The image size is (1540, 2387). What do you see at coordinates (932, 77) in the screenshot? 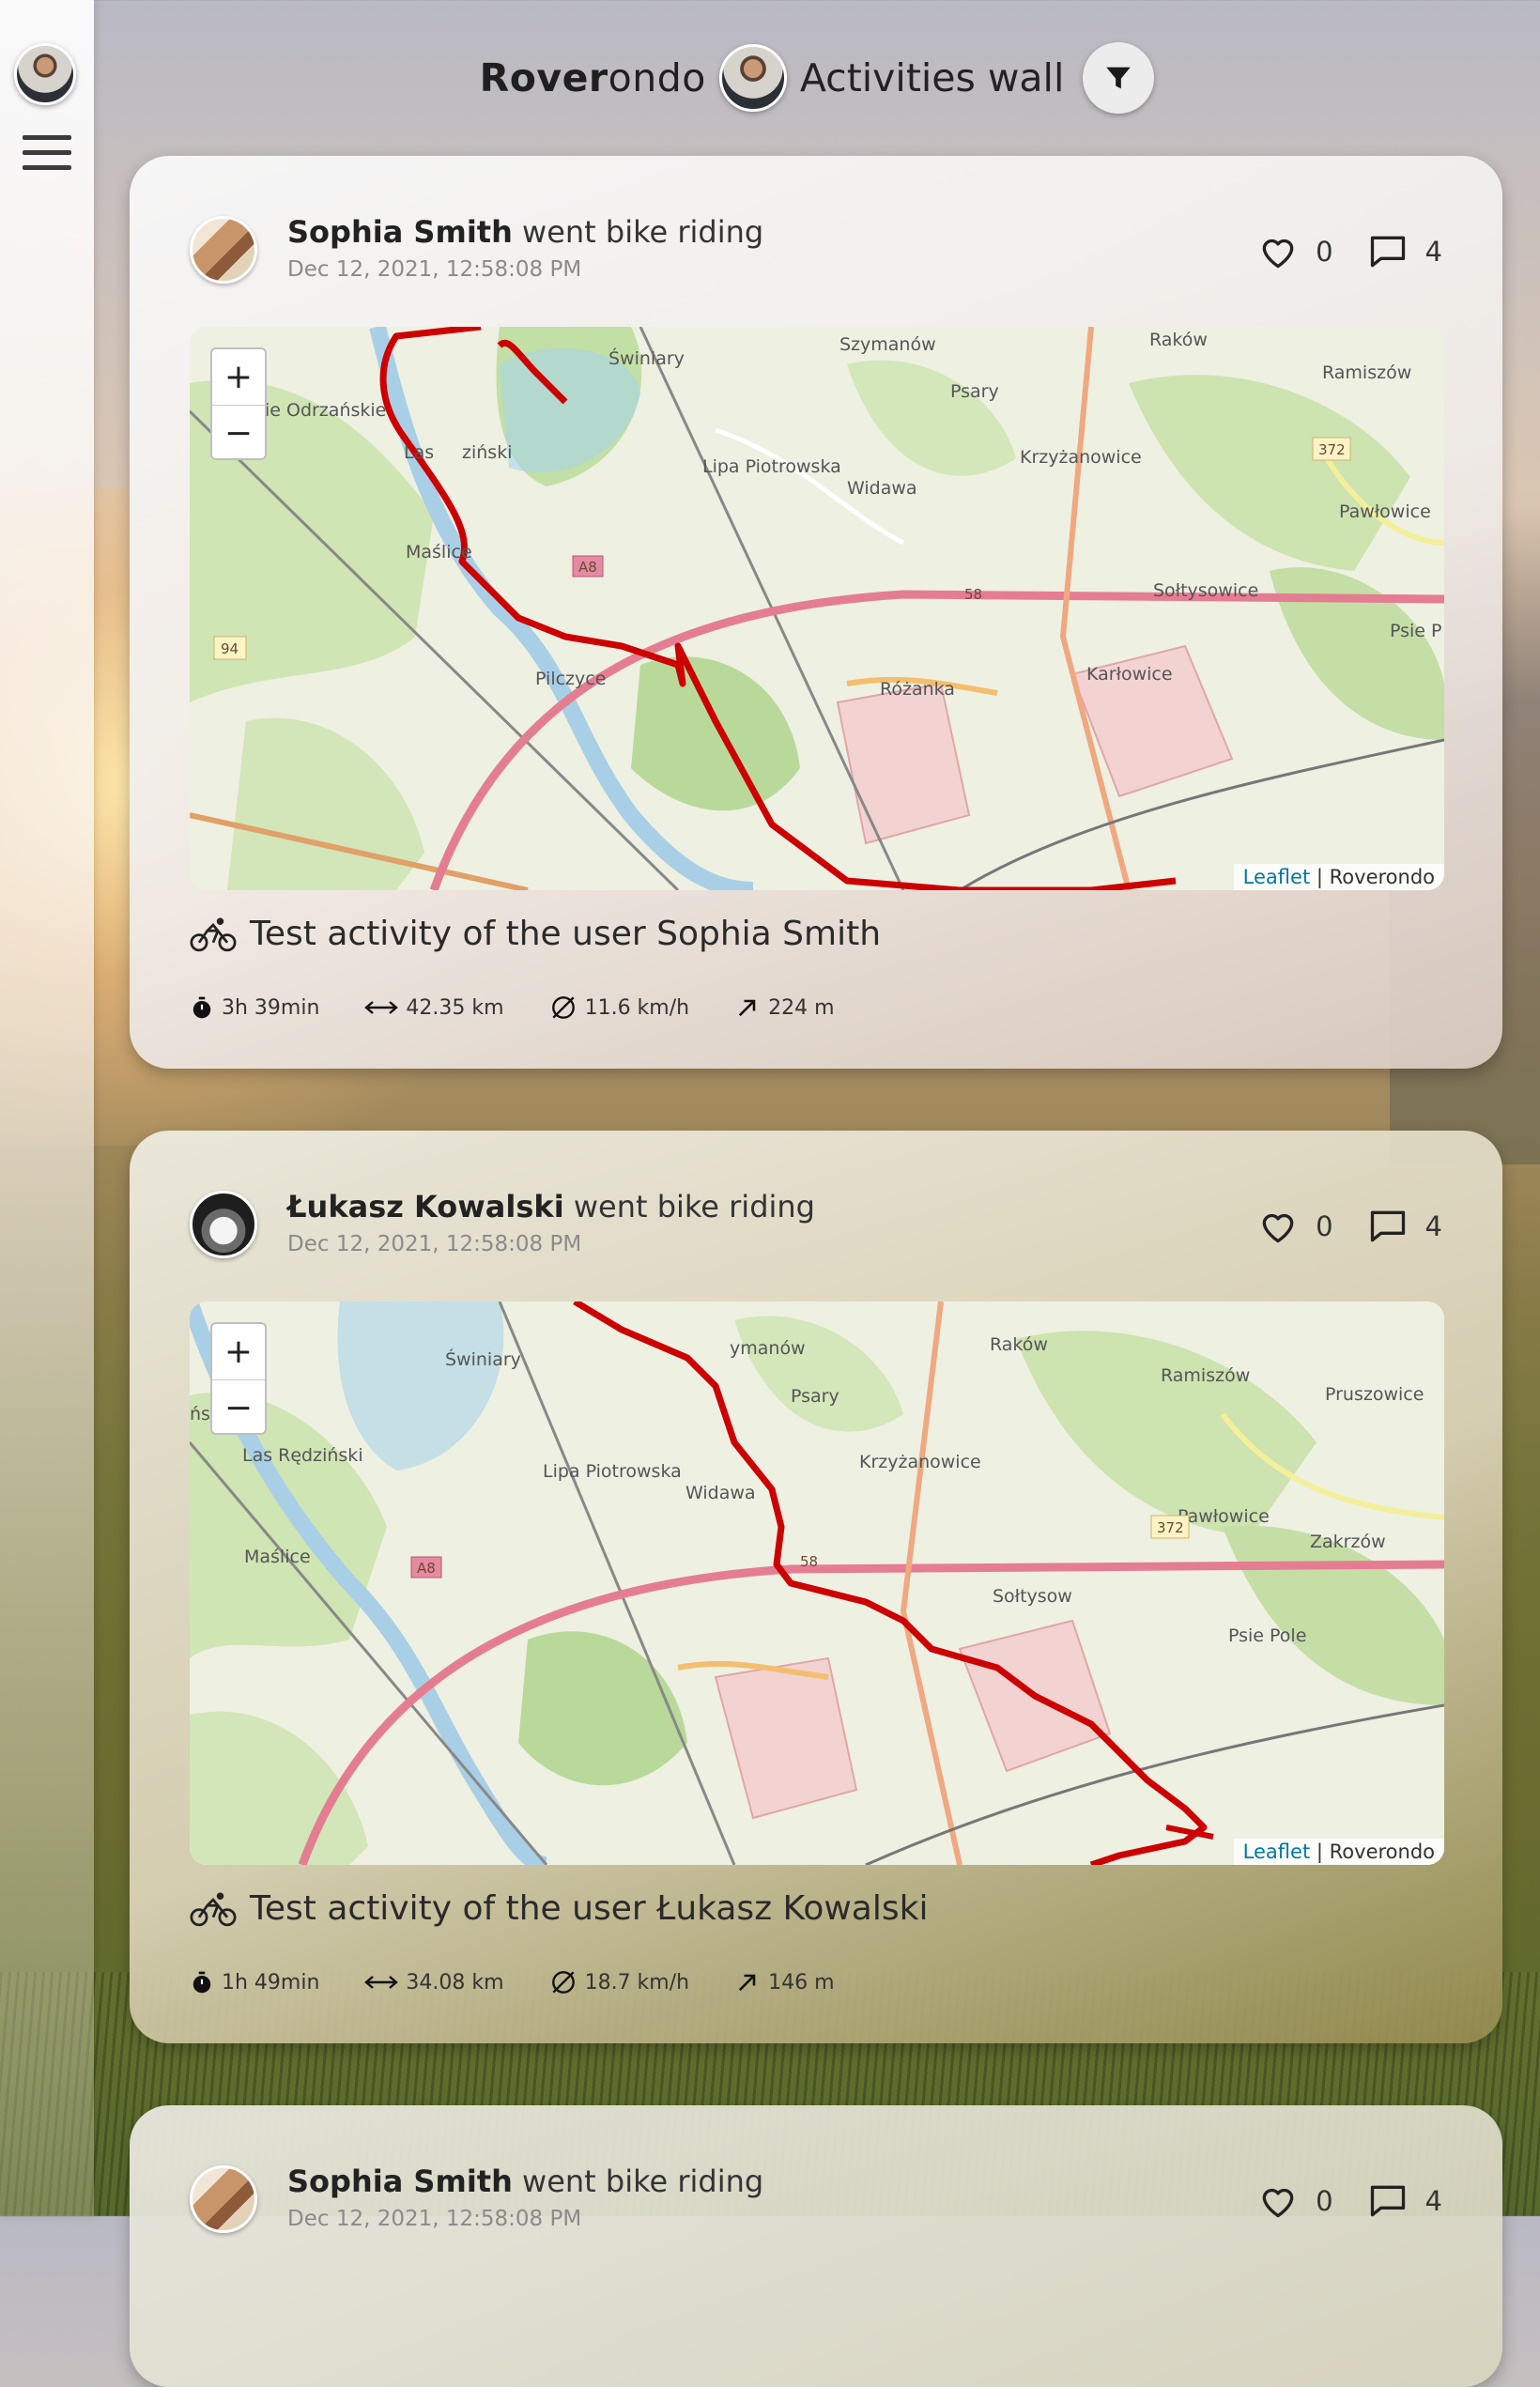
I see `page-title: Activities wall` at bounding box center [932, 77].